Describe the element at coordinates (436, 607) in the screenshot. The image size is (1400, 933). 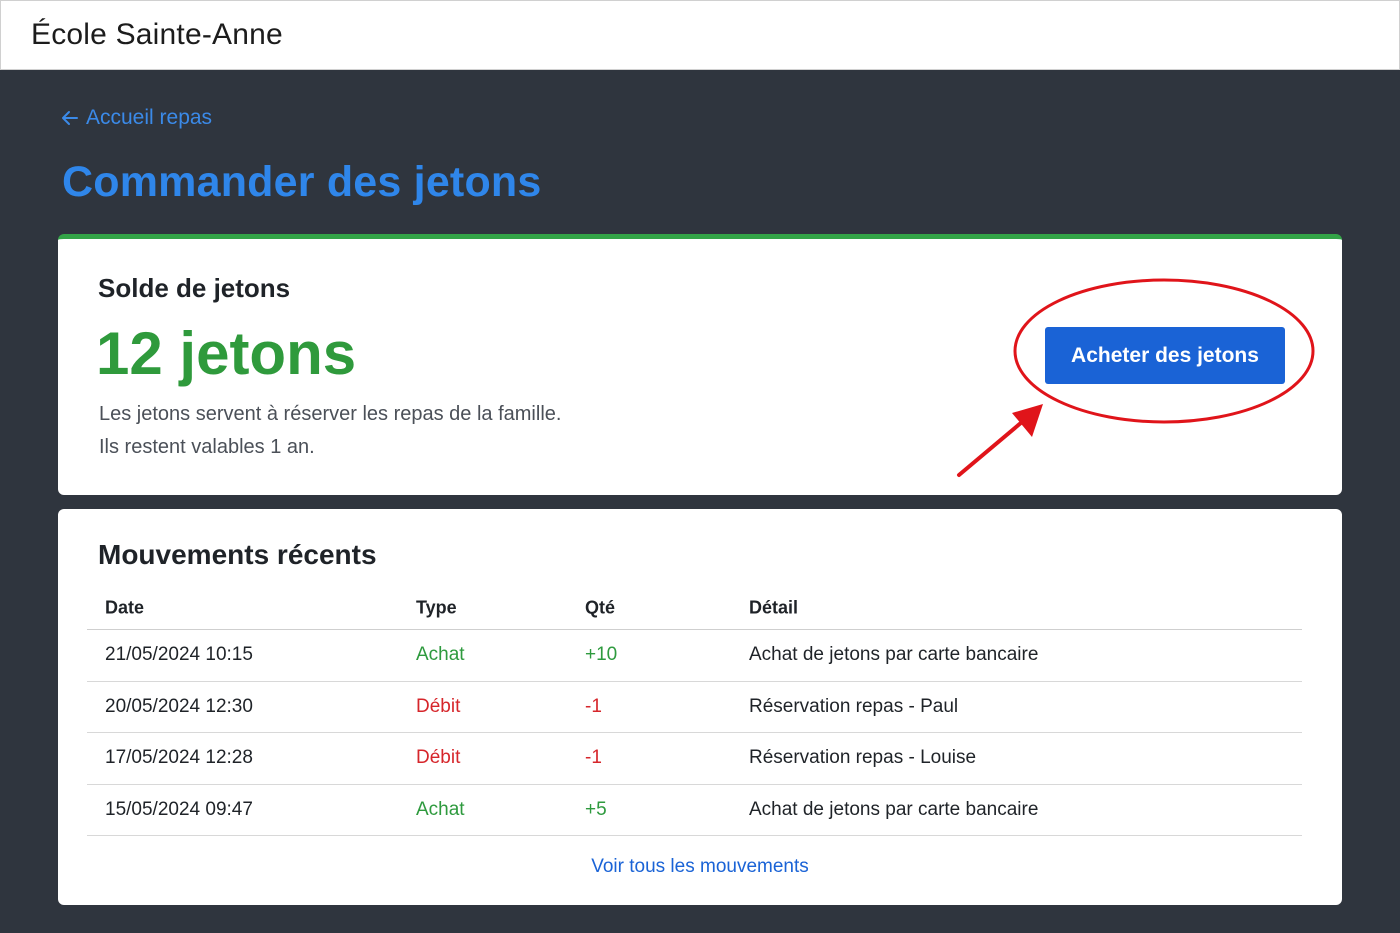
I see `column-header-type: Type` at that location.